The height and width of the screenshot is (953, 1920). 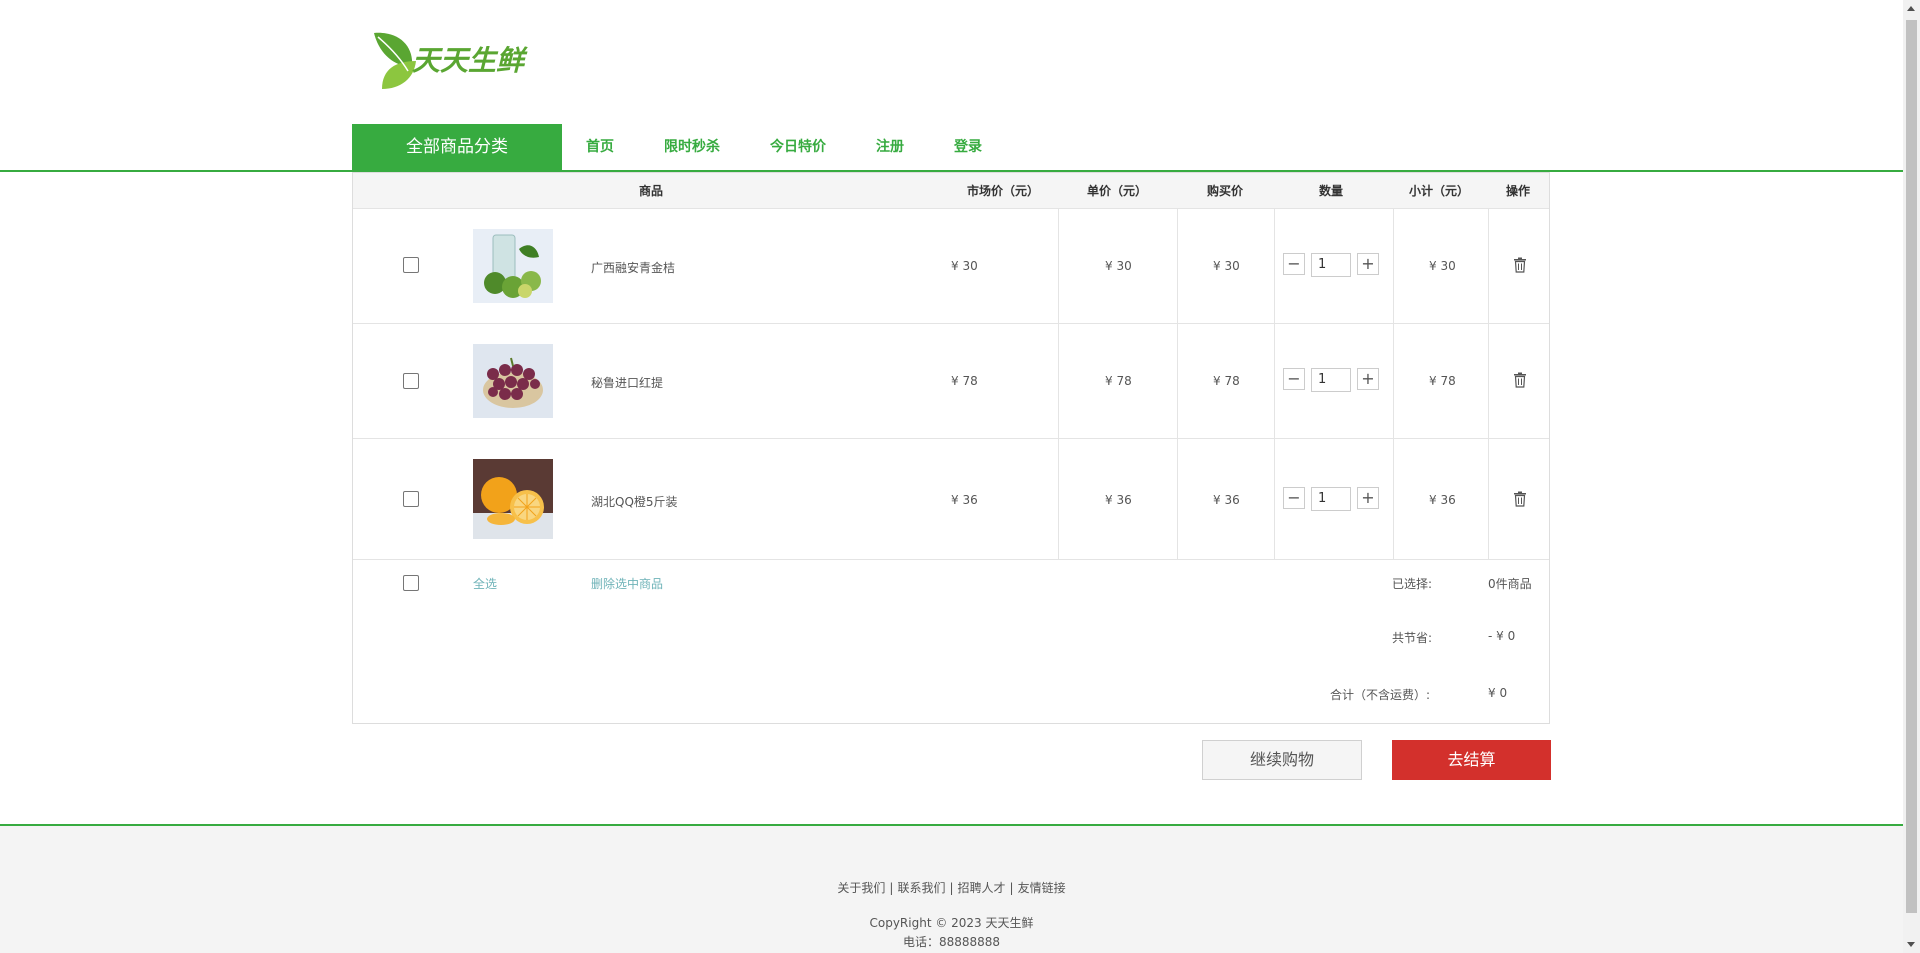 I want to click on total-label: 合计（不含运费）:, so click(x=1380, y=695).